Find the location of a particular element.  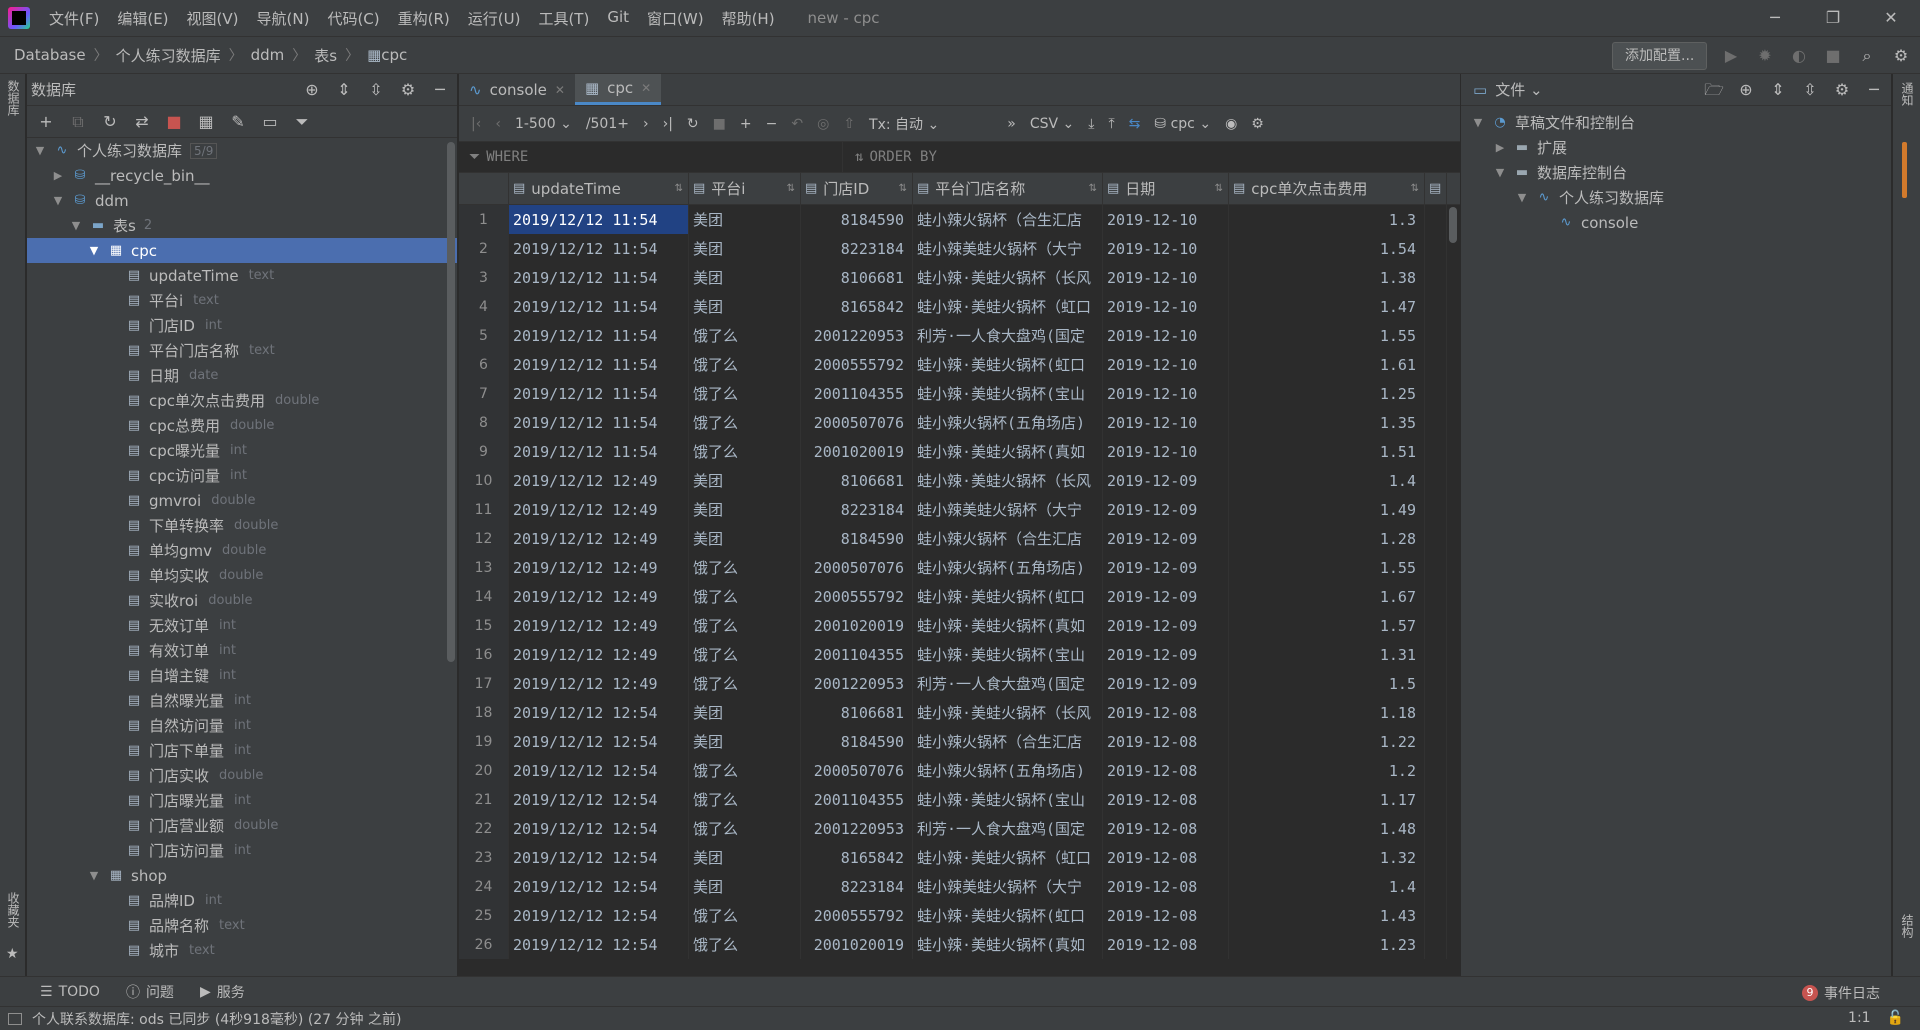

table-cell: 蛙小辣·美蛙火锅杯(真如 is located at coordinates (1008, 451).